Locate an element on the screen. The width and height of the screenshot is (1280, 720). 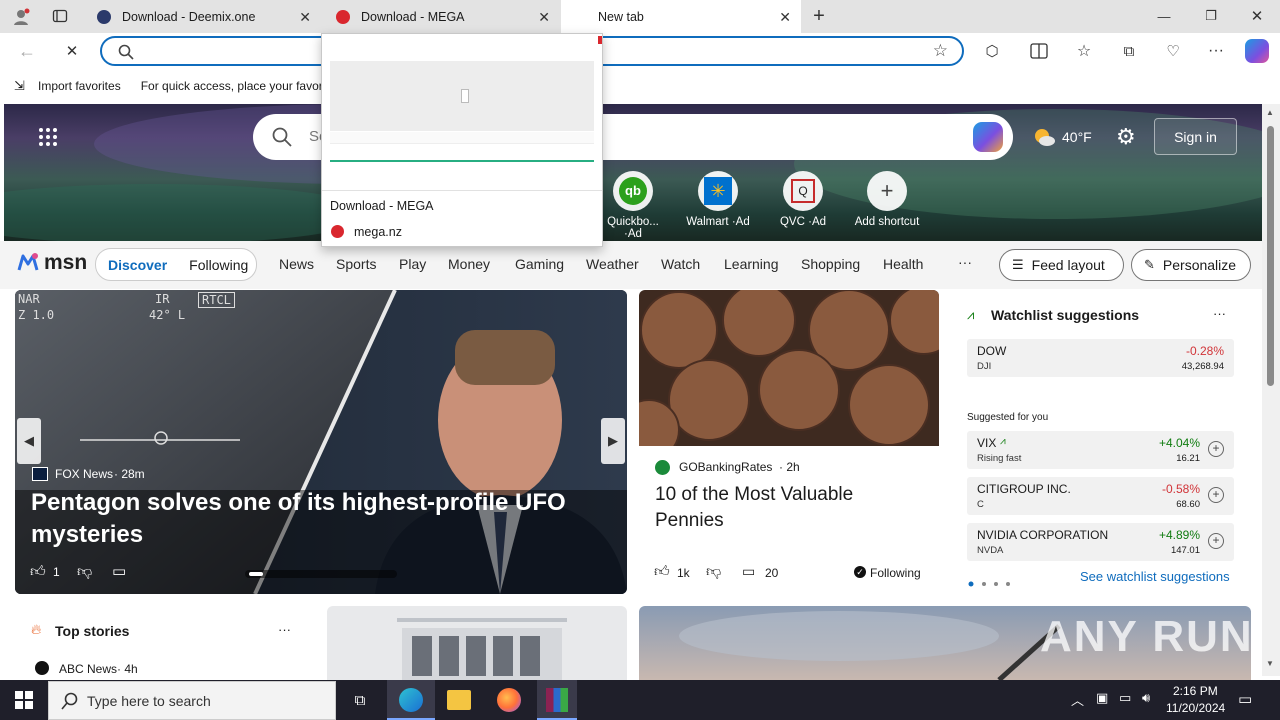
watch-row-citigroup: CITIGROUP INC. C -0.58% 68.60 + is located at coordinates (1100, 496).